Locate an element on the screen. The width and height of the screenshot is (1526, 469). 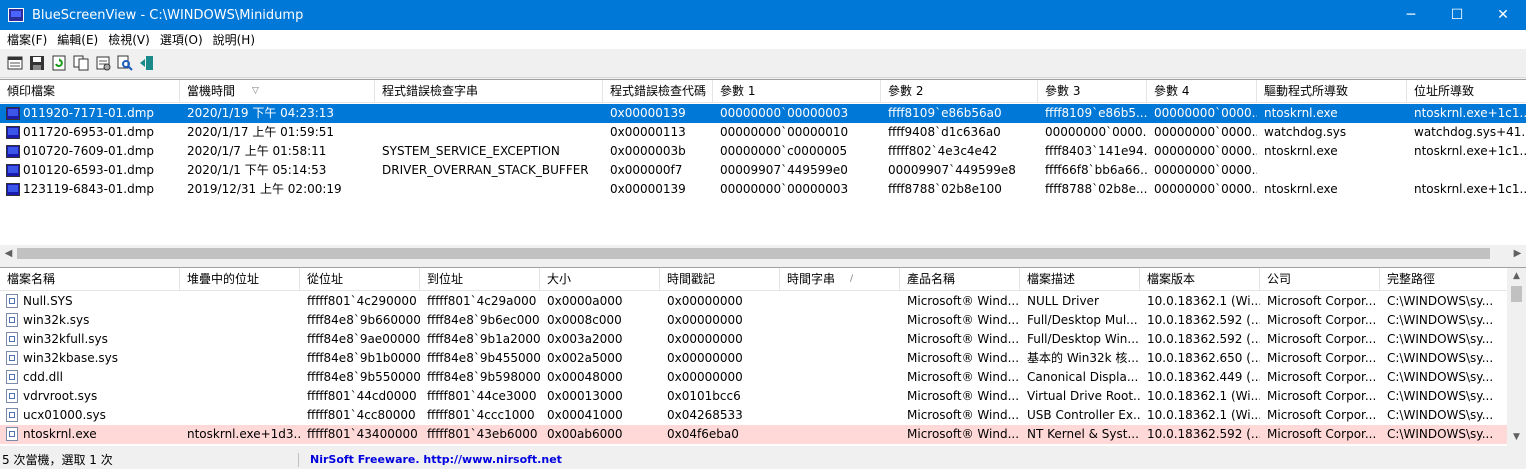
col-crash-time: 當機時間 ▽ is located at coordinates (277, 91).